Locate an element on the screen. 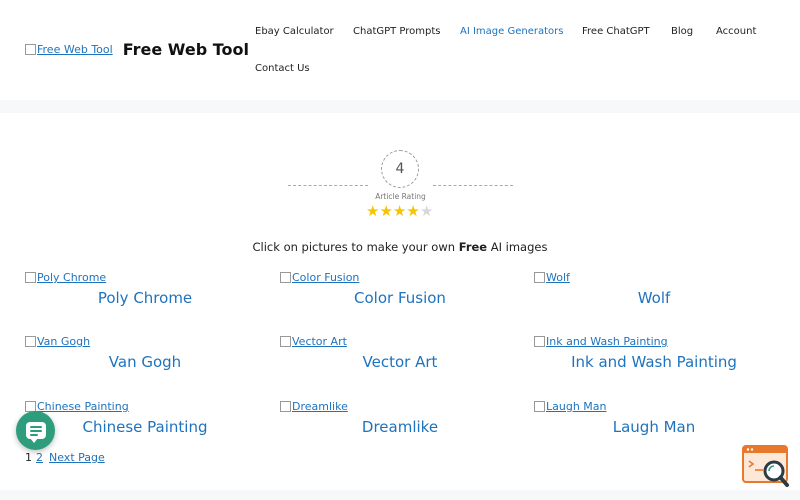 The width and height of the screenshot is (800, 500). gallery-image: Poly Chrome is located at coordinates (65, 277).